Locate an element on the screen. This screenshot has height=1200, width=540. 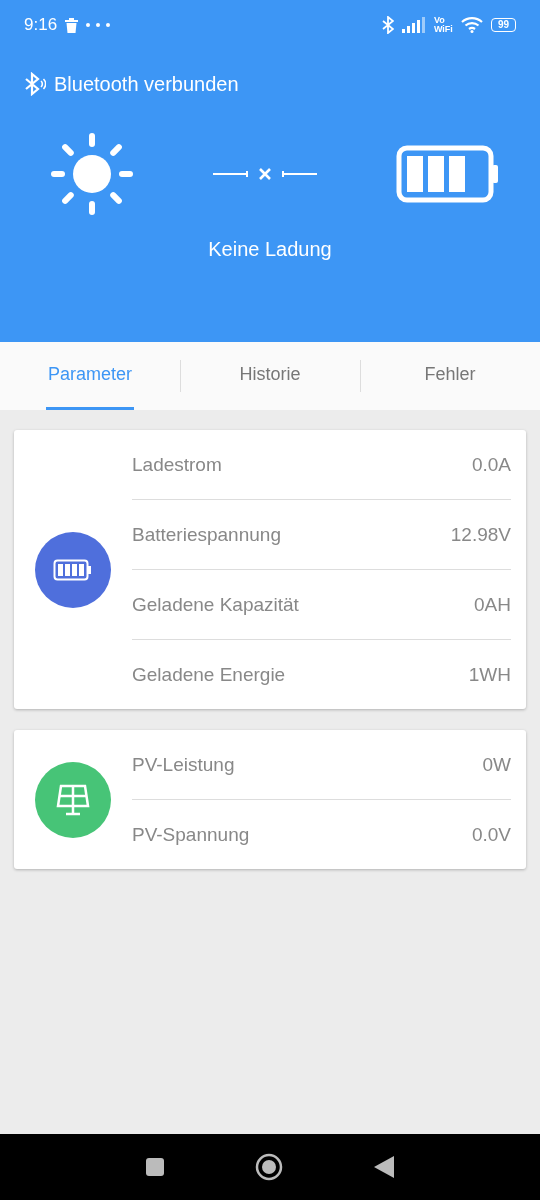
charge-status: Keine Ladung is located at coordinates (270, 249).